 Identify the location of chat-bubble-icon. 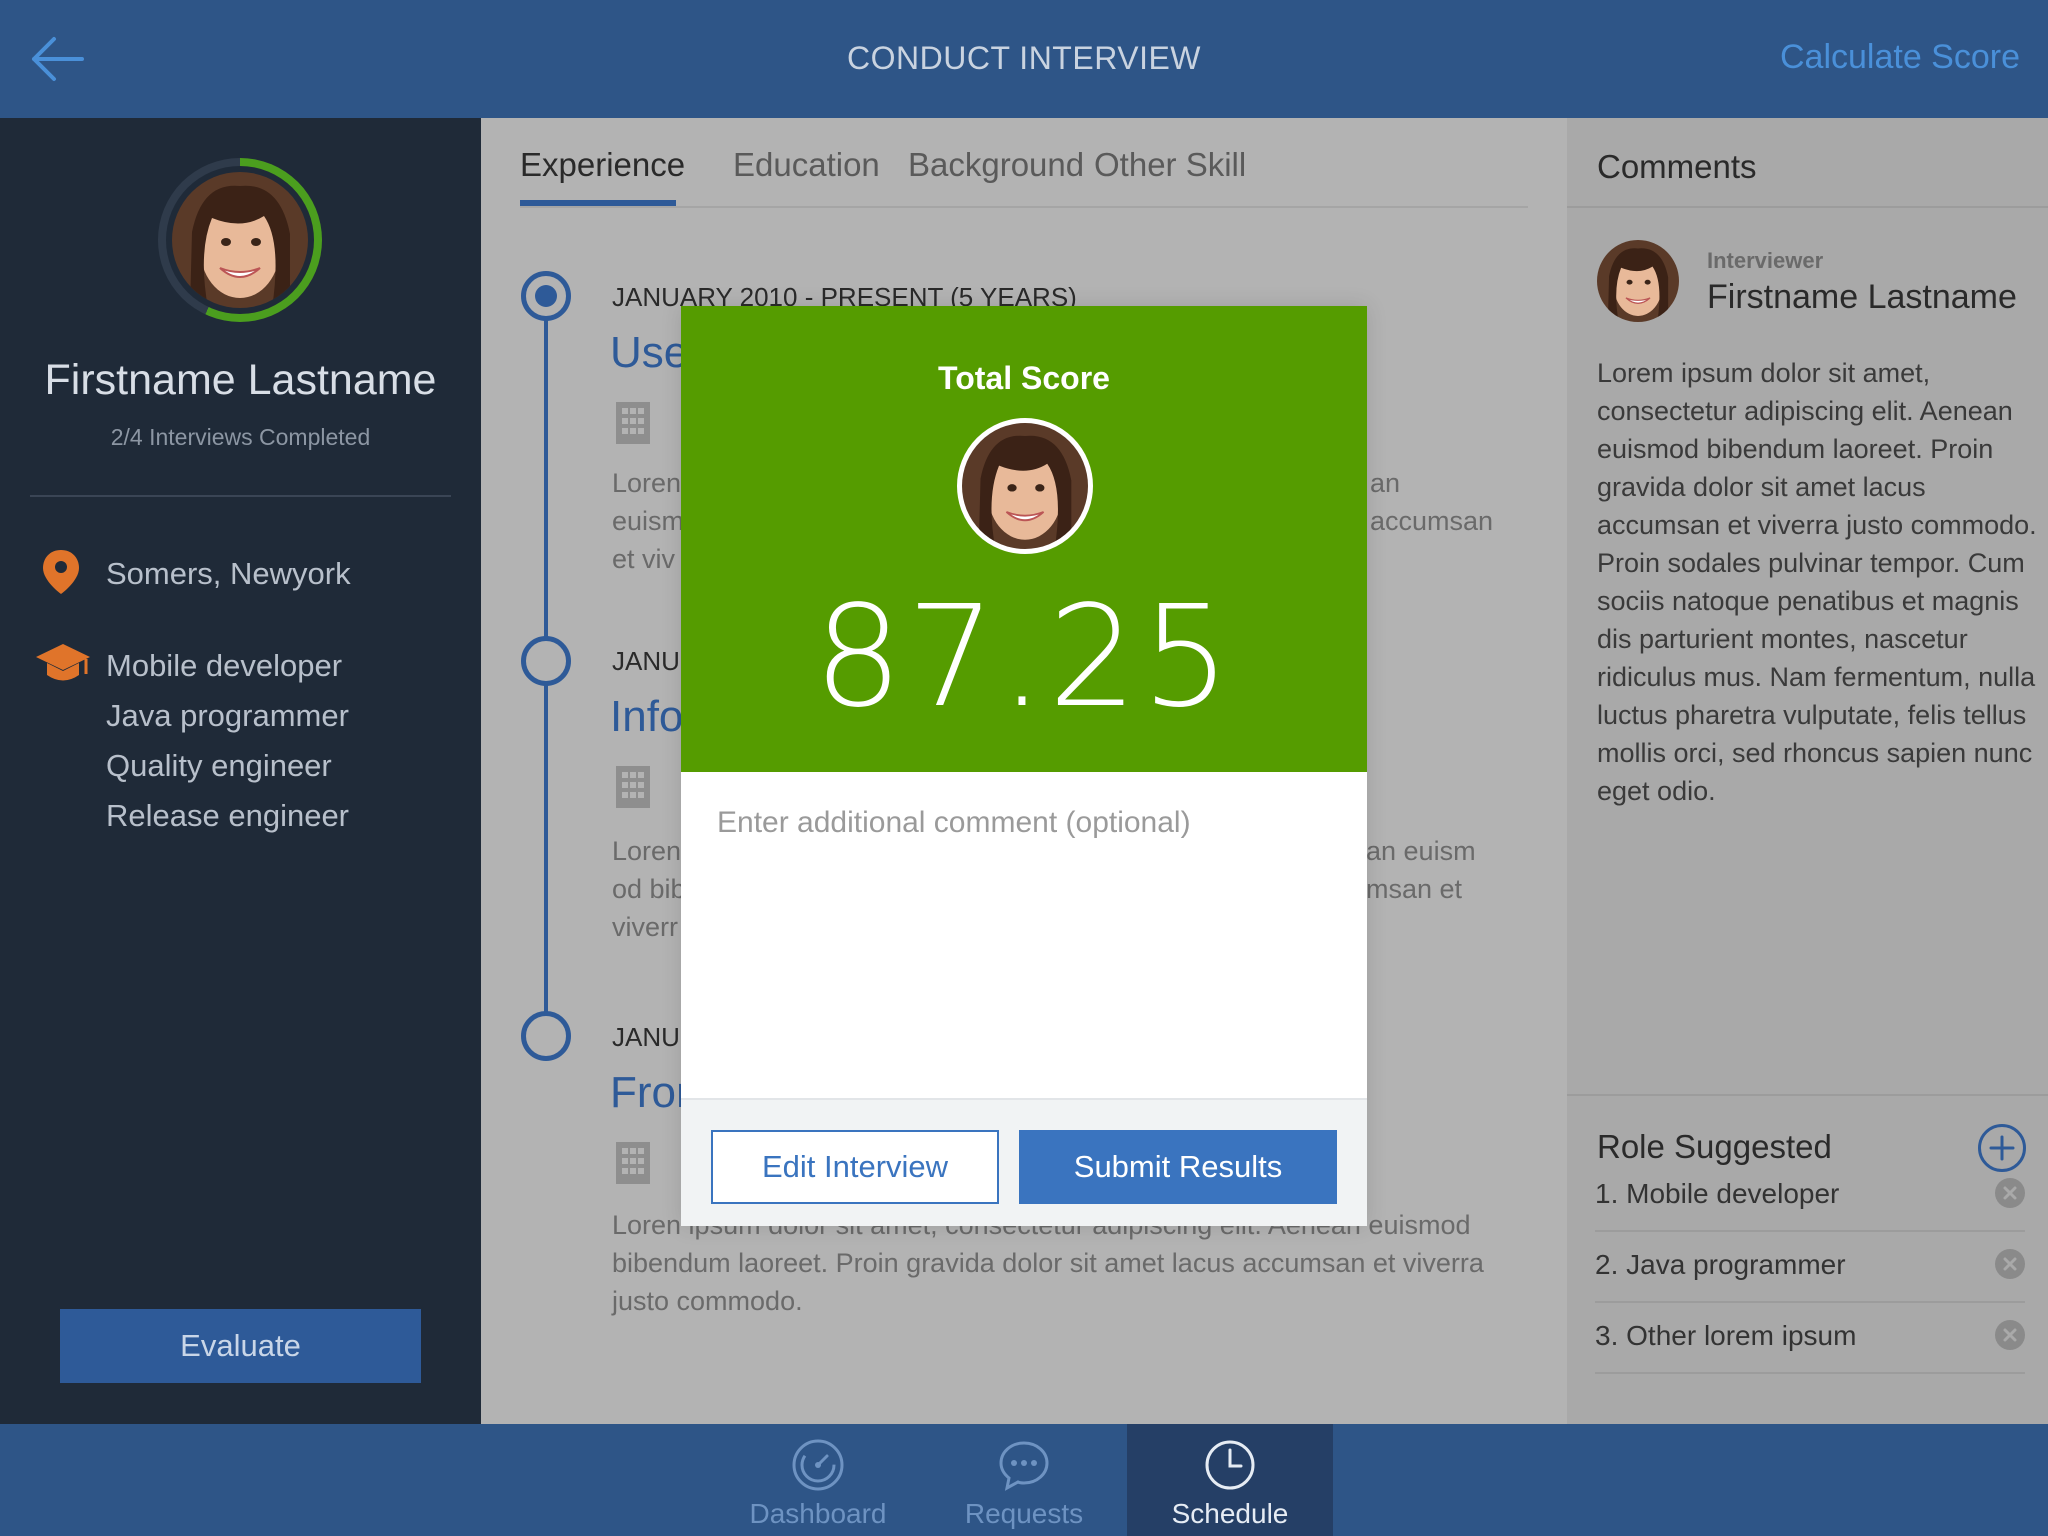
(1024, 1466).